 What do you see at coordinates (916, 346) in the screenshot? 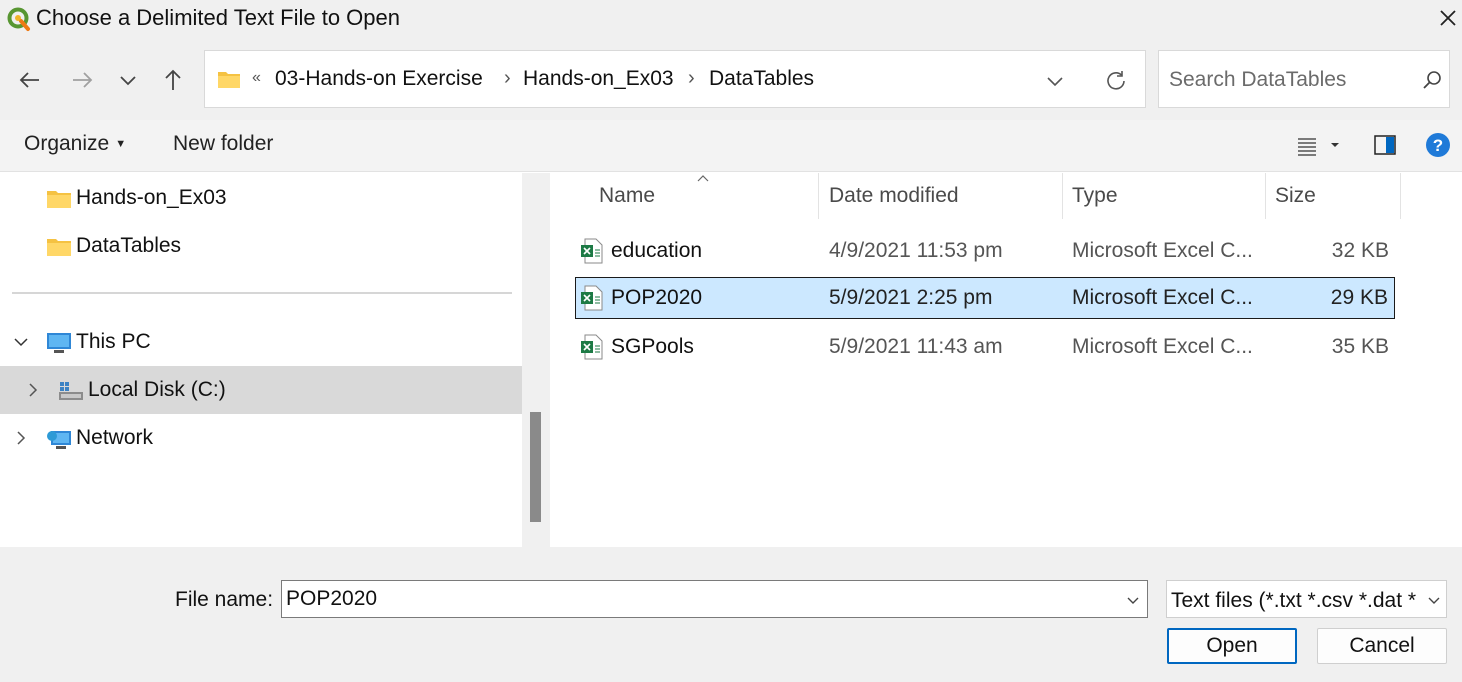
I see `file-date: 5/9/2021 11:43 am` at bounding box center [916, 346].